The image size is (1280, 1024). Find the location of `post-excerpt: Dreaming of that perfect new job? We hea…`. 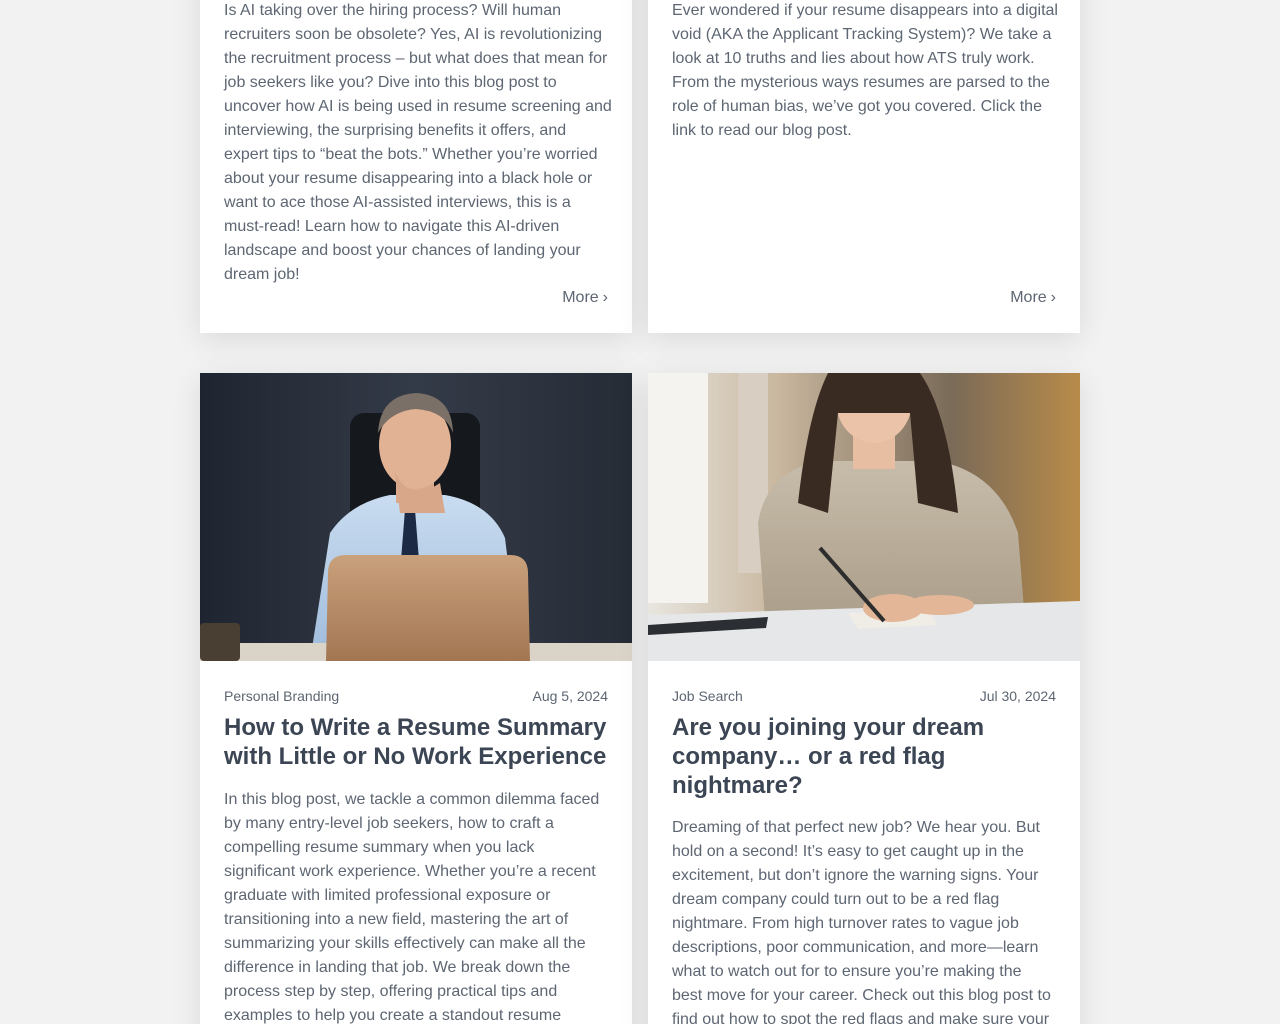

post-excerpt: Dreaming of that perfect new job? We hea… is located at coordinates (861, 921).